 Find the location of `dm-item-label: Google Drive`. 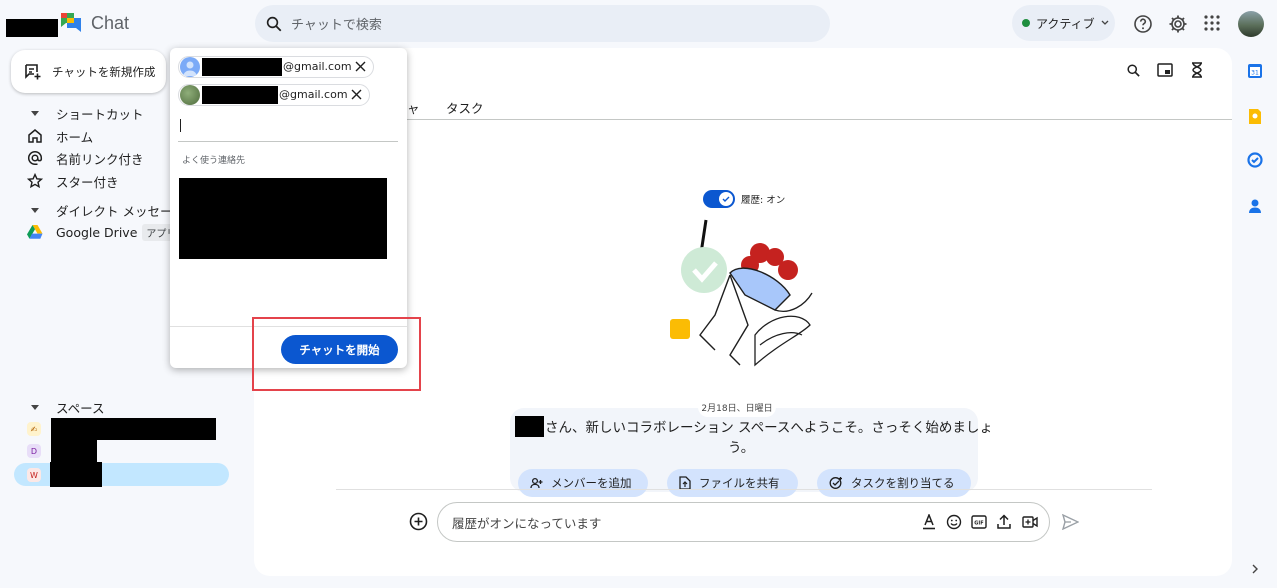

dm-item-label: Google Drive is located at coordinates (97, 232).